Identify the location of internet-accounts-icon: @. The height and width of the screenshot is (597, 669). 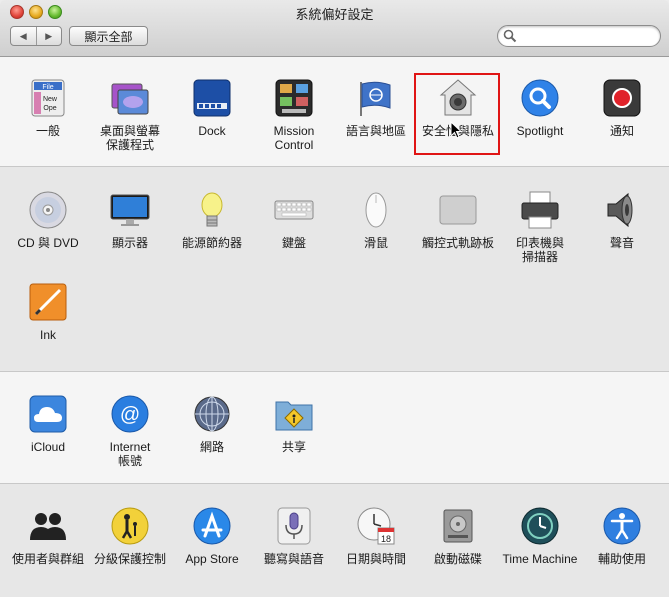
(130, 414).